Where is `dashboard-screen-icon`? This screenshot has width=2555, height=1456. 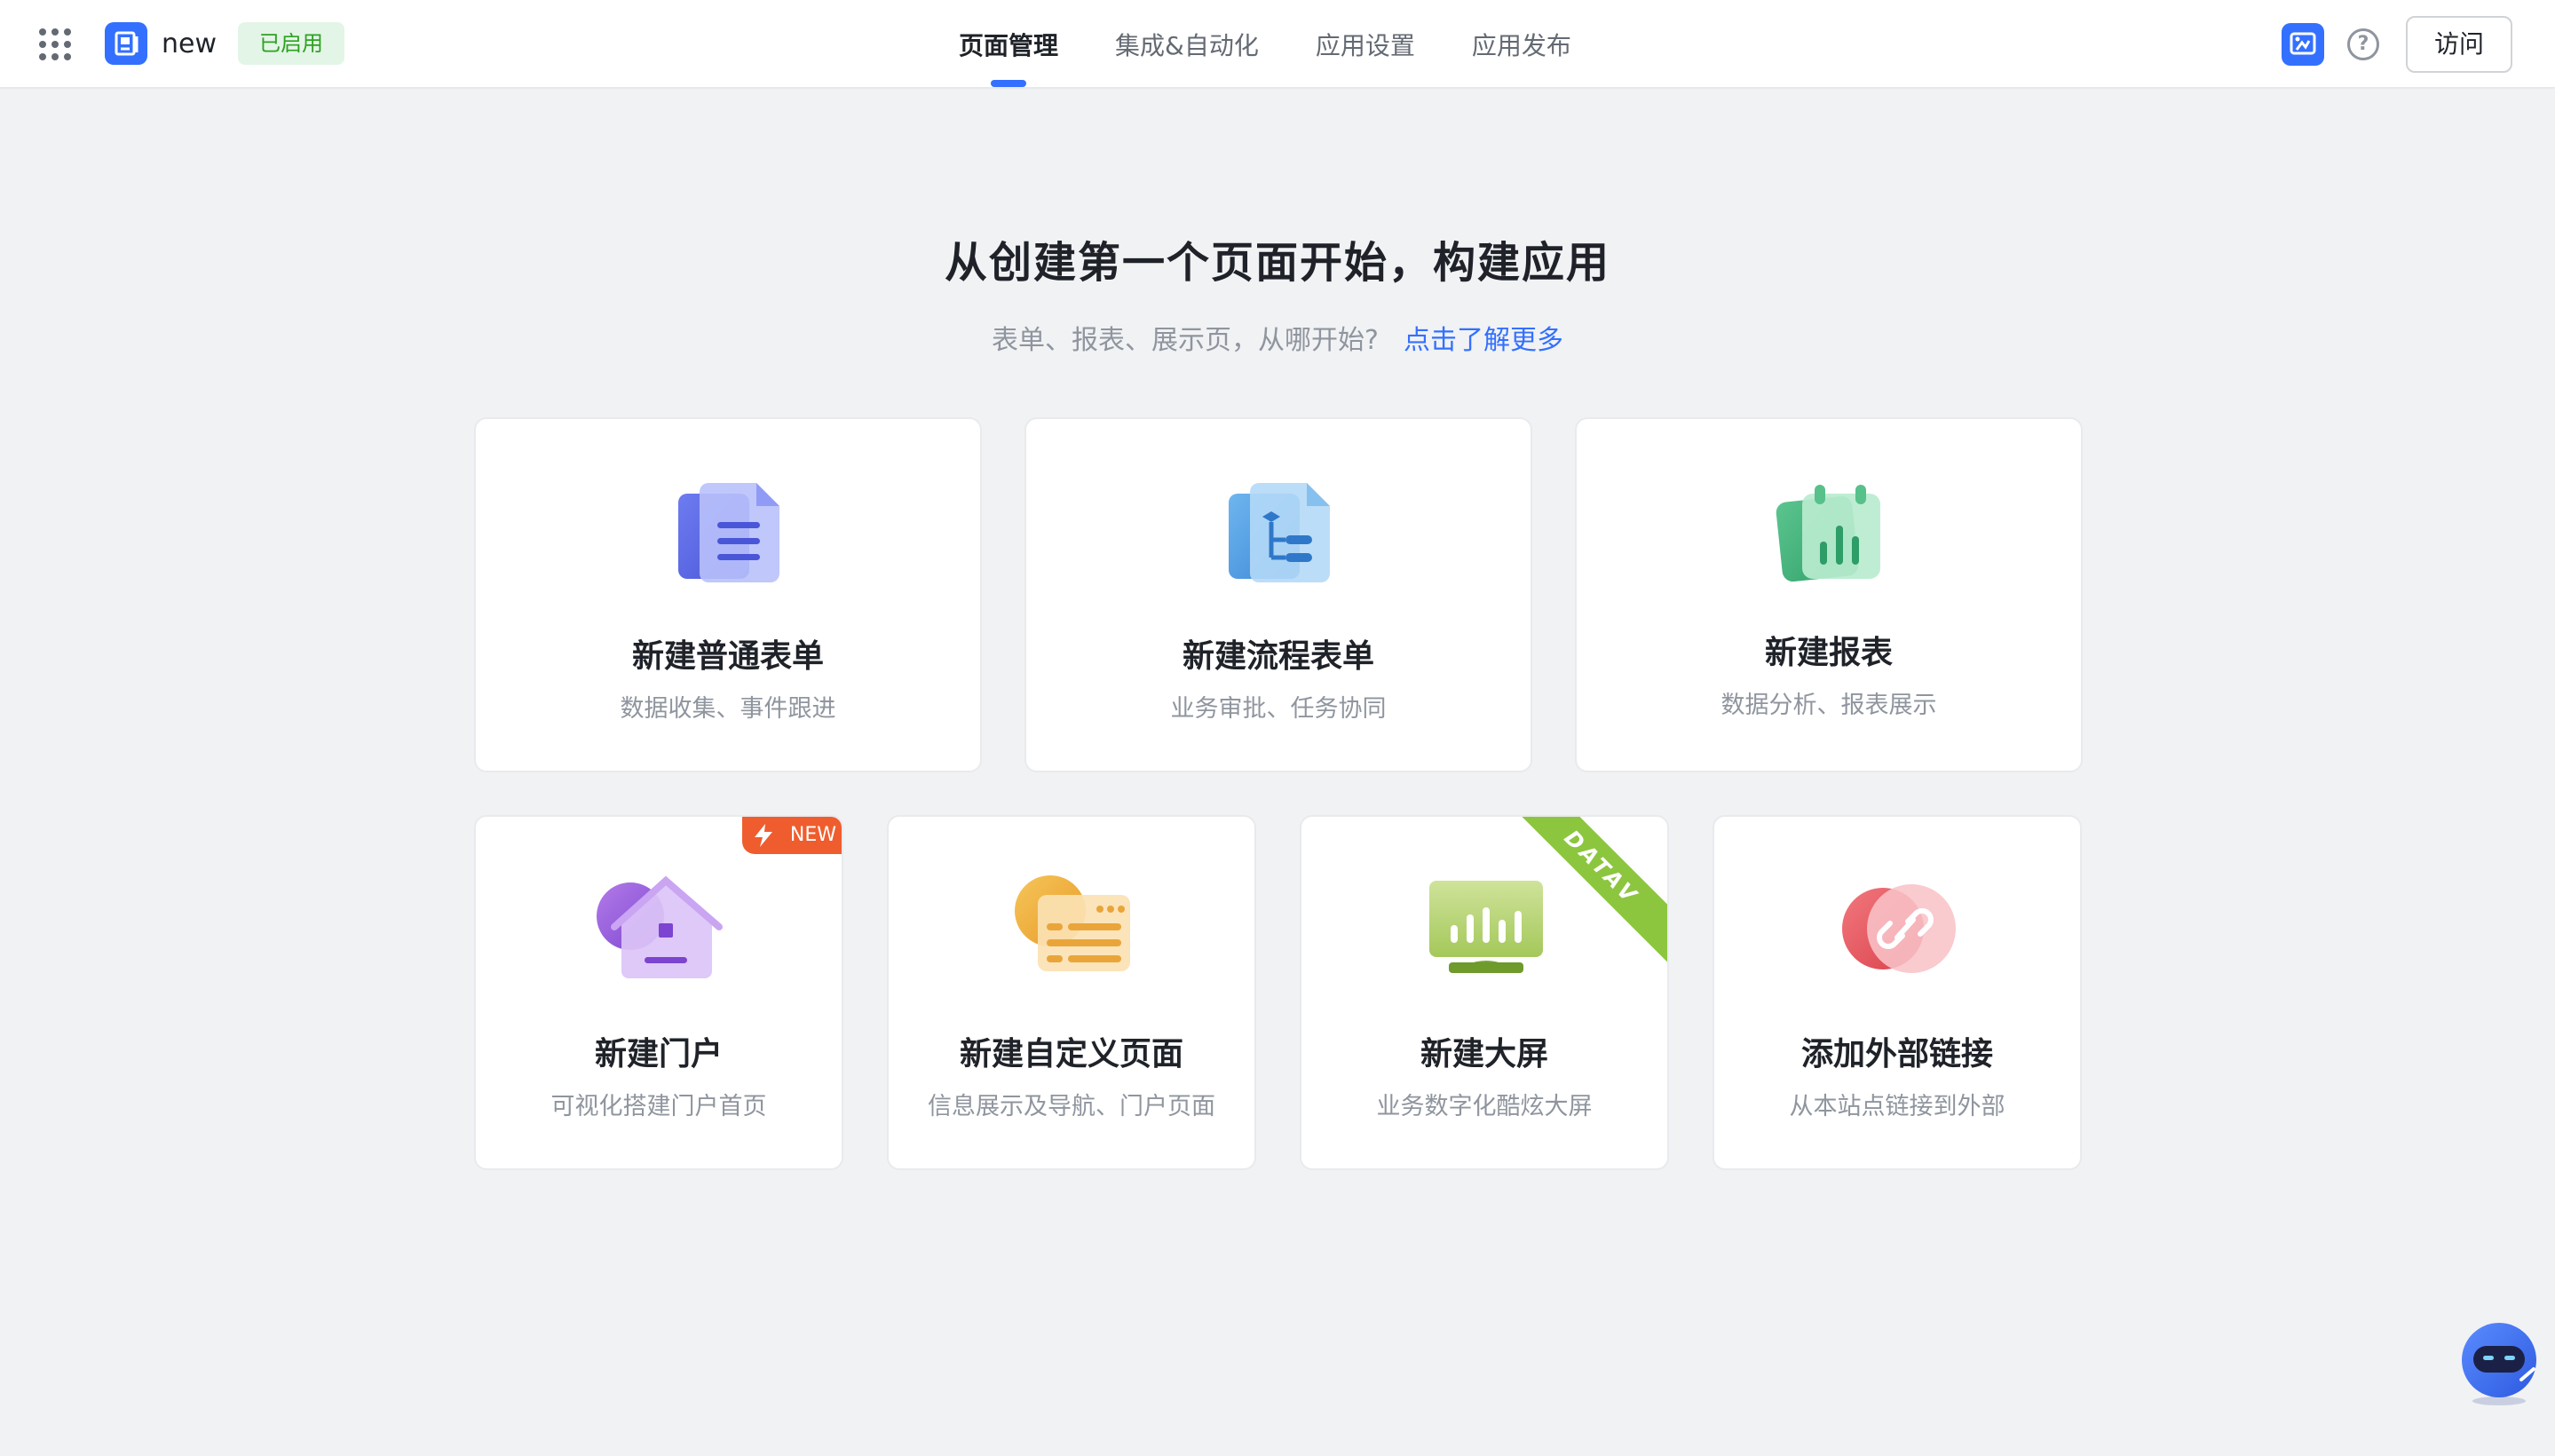
dashboard-screen-icon is located at coordinates (1486, 927).